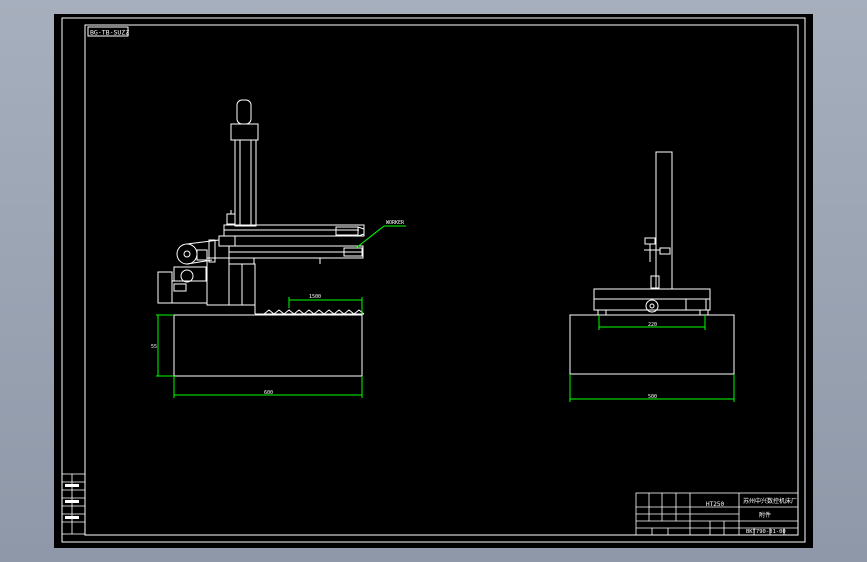  Describe the element at coordinates (652, 325) in the screenshot. I see `dim-right-inner: 220` at that location.